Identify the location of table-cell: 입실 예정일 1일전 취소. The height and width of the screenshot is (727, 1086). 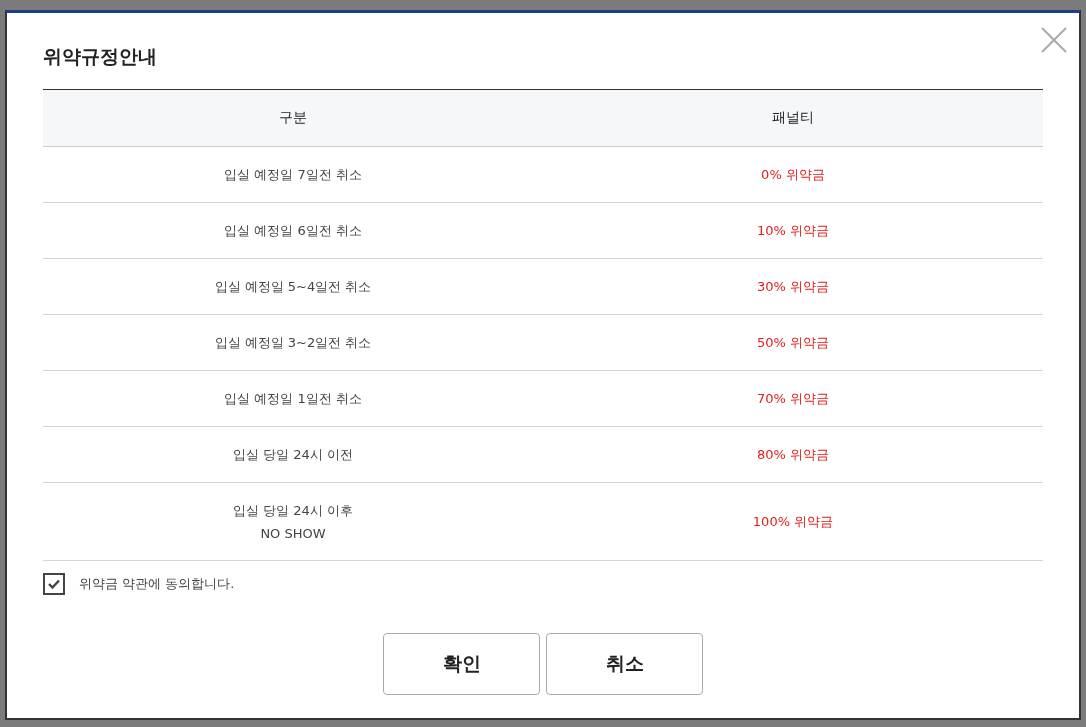
(293, 398).